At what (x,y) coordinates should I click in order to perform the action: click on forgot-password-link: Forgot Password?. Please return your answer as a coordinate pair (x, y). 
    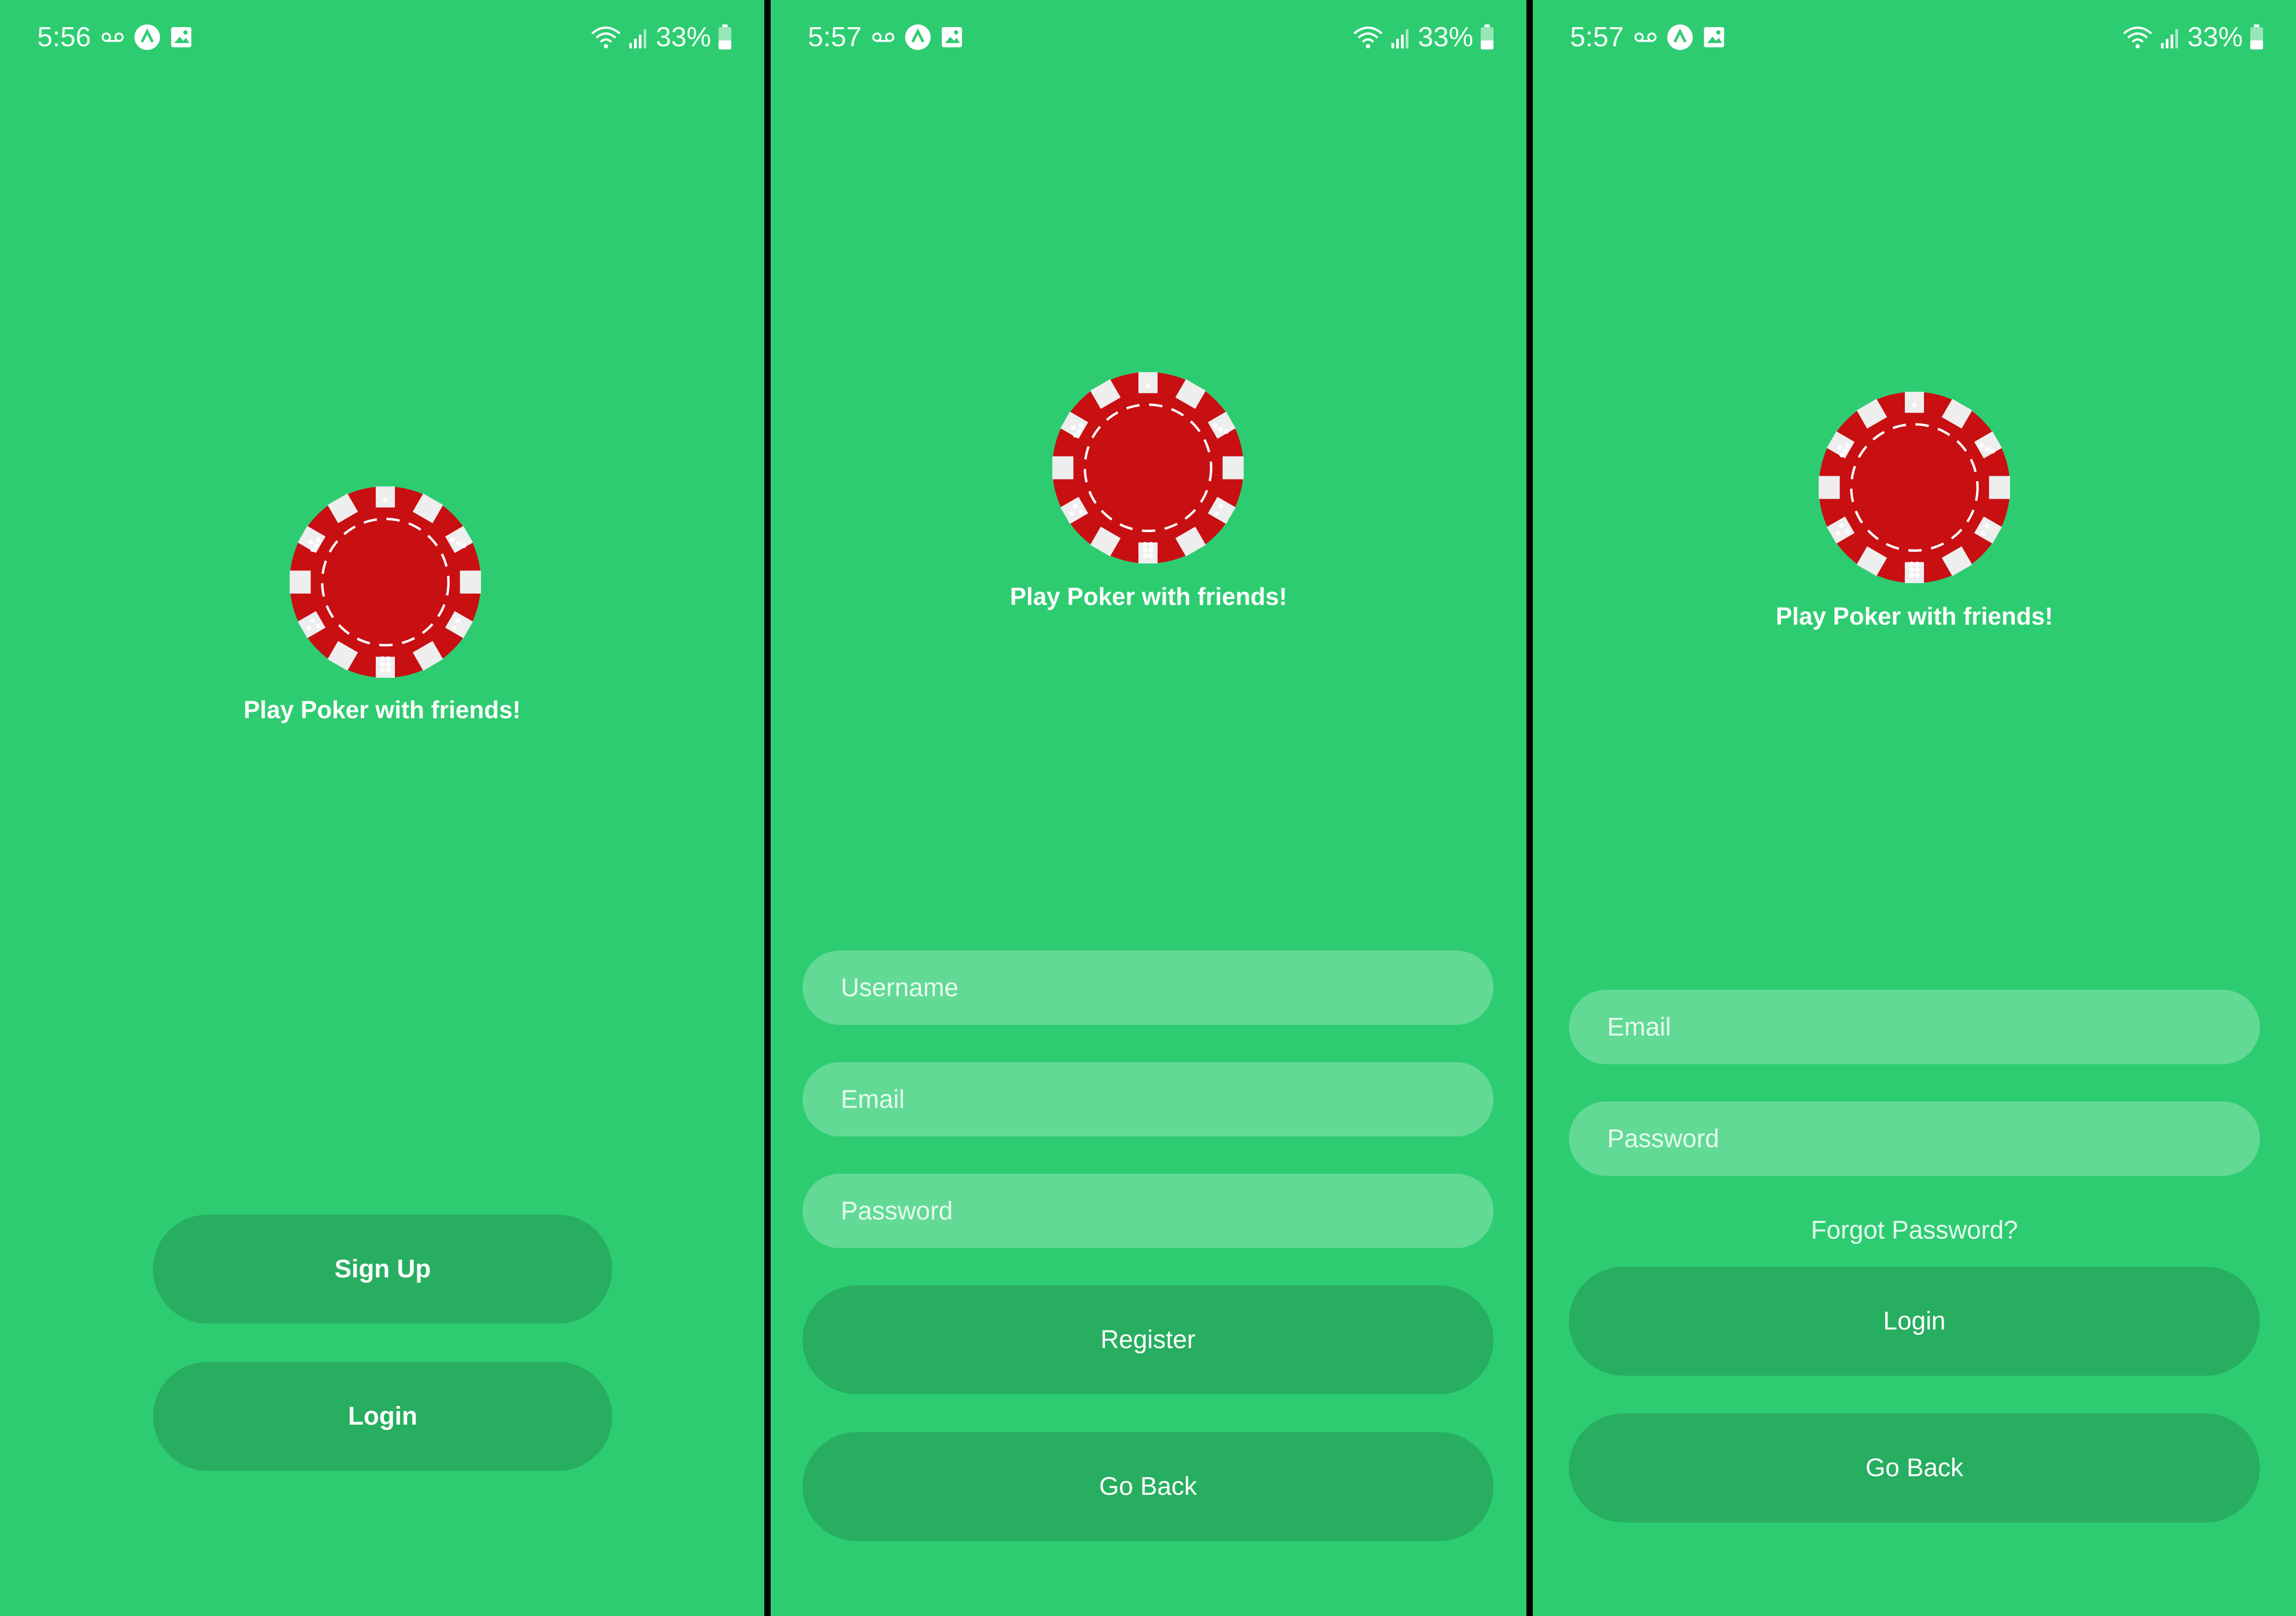
    Looking at the image, I should click on (1914, 1231).